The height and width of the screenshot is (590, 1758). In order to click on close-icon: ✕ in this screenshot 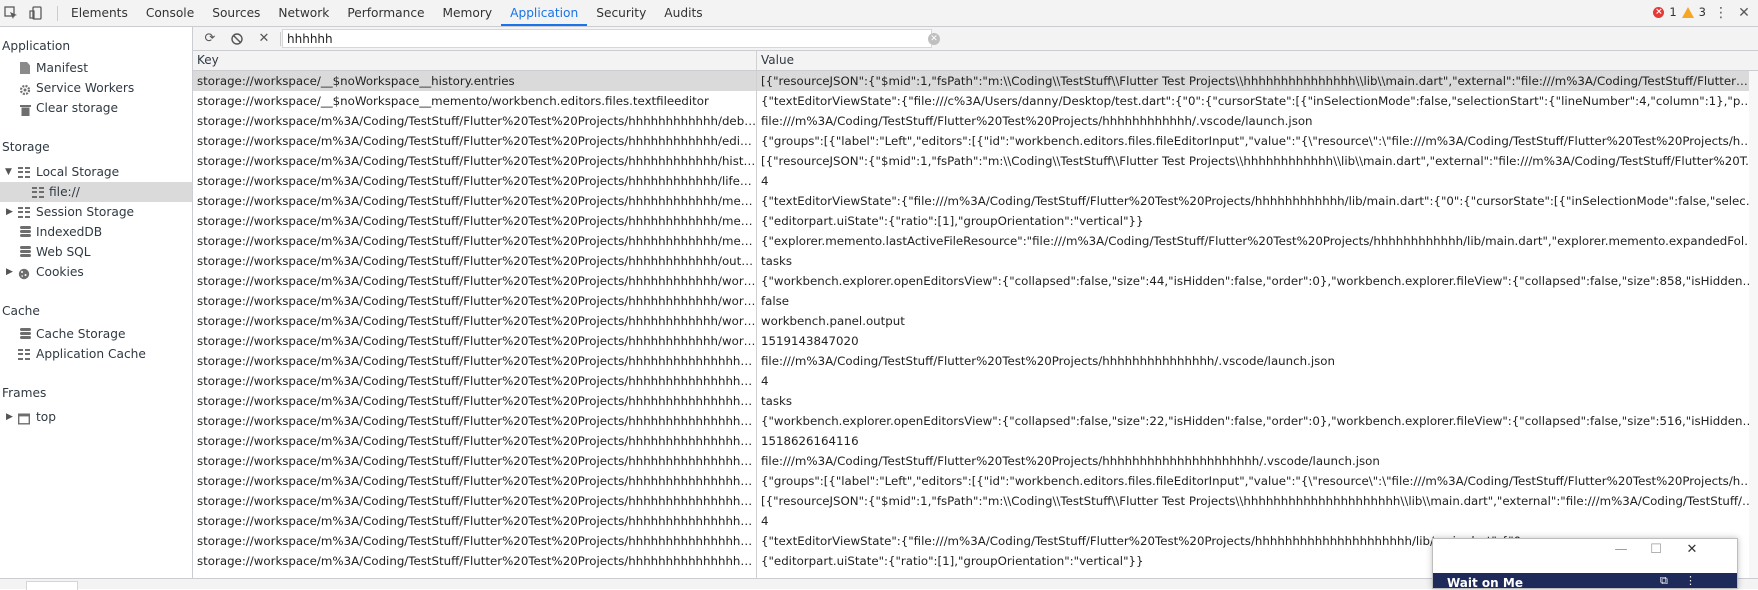, I will do `click(1692, 550)`.